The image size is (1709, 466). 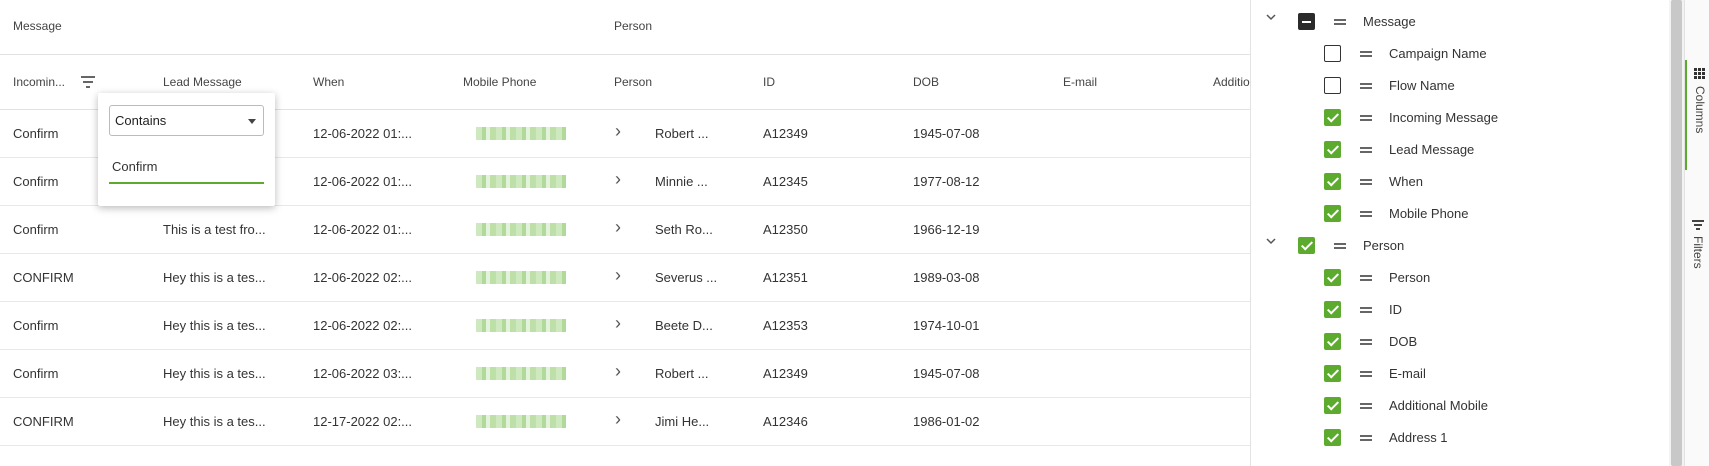 I want to click on tool-panel-scrollbar, so click(x=1676, y=233).